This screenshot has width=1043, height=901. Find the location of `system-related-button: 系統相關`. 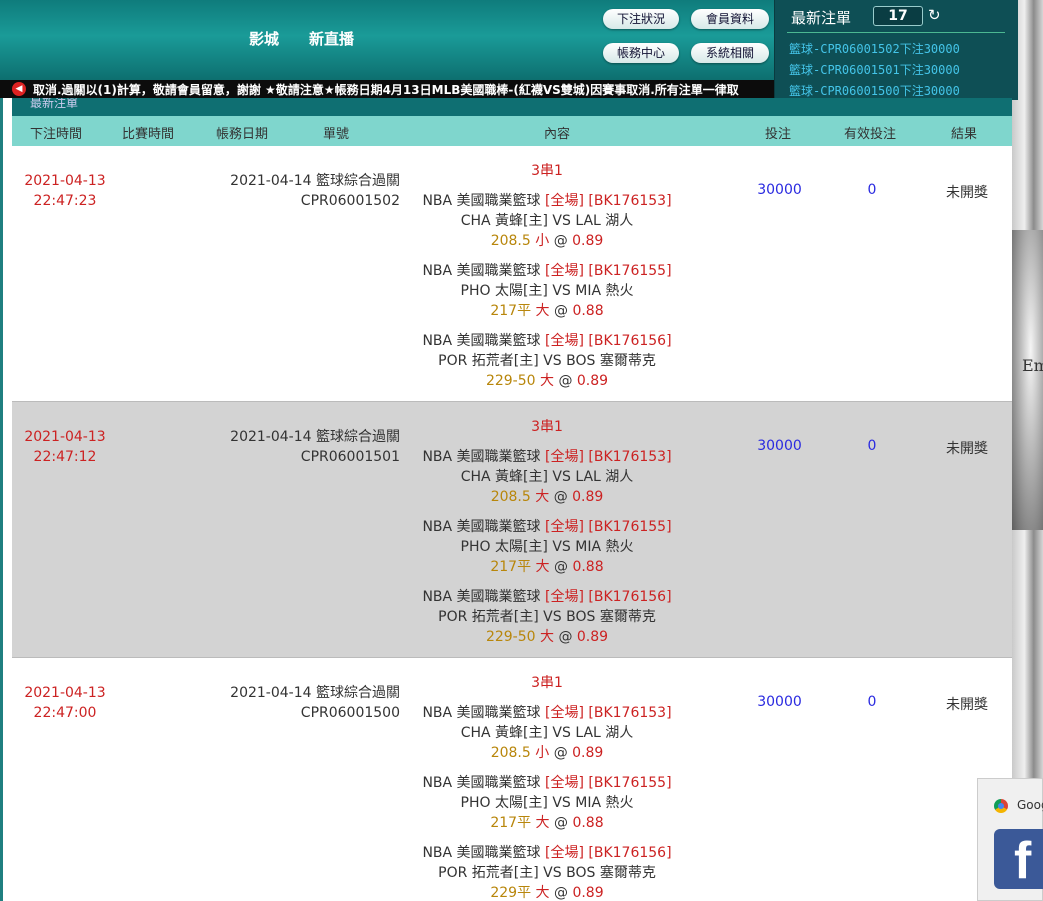

system-related-button: 系統相關 is located at coordinates (730, 53).